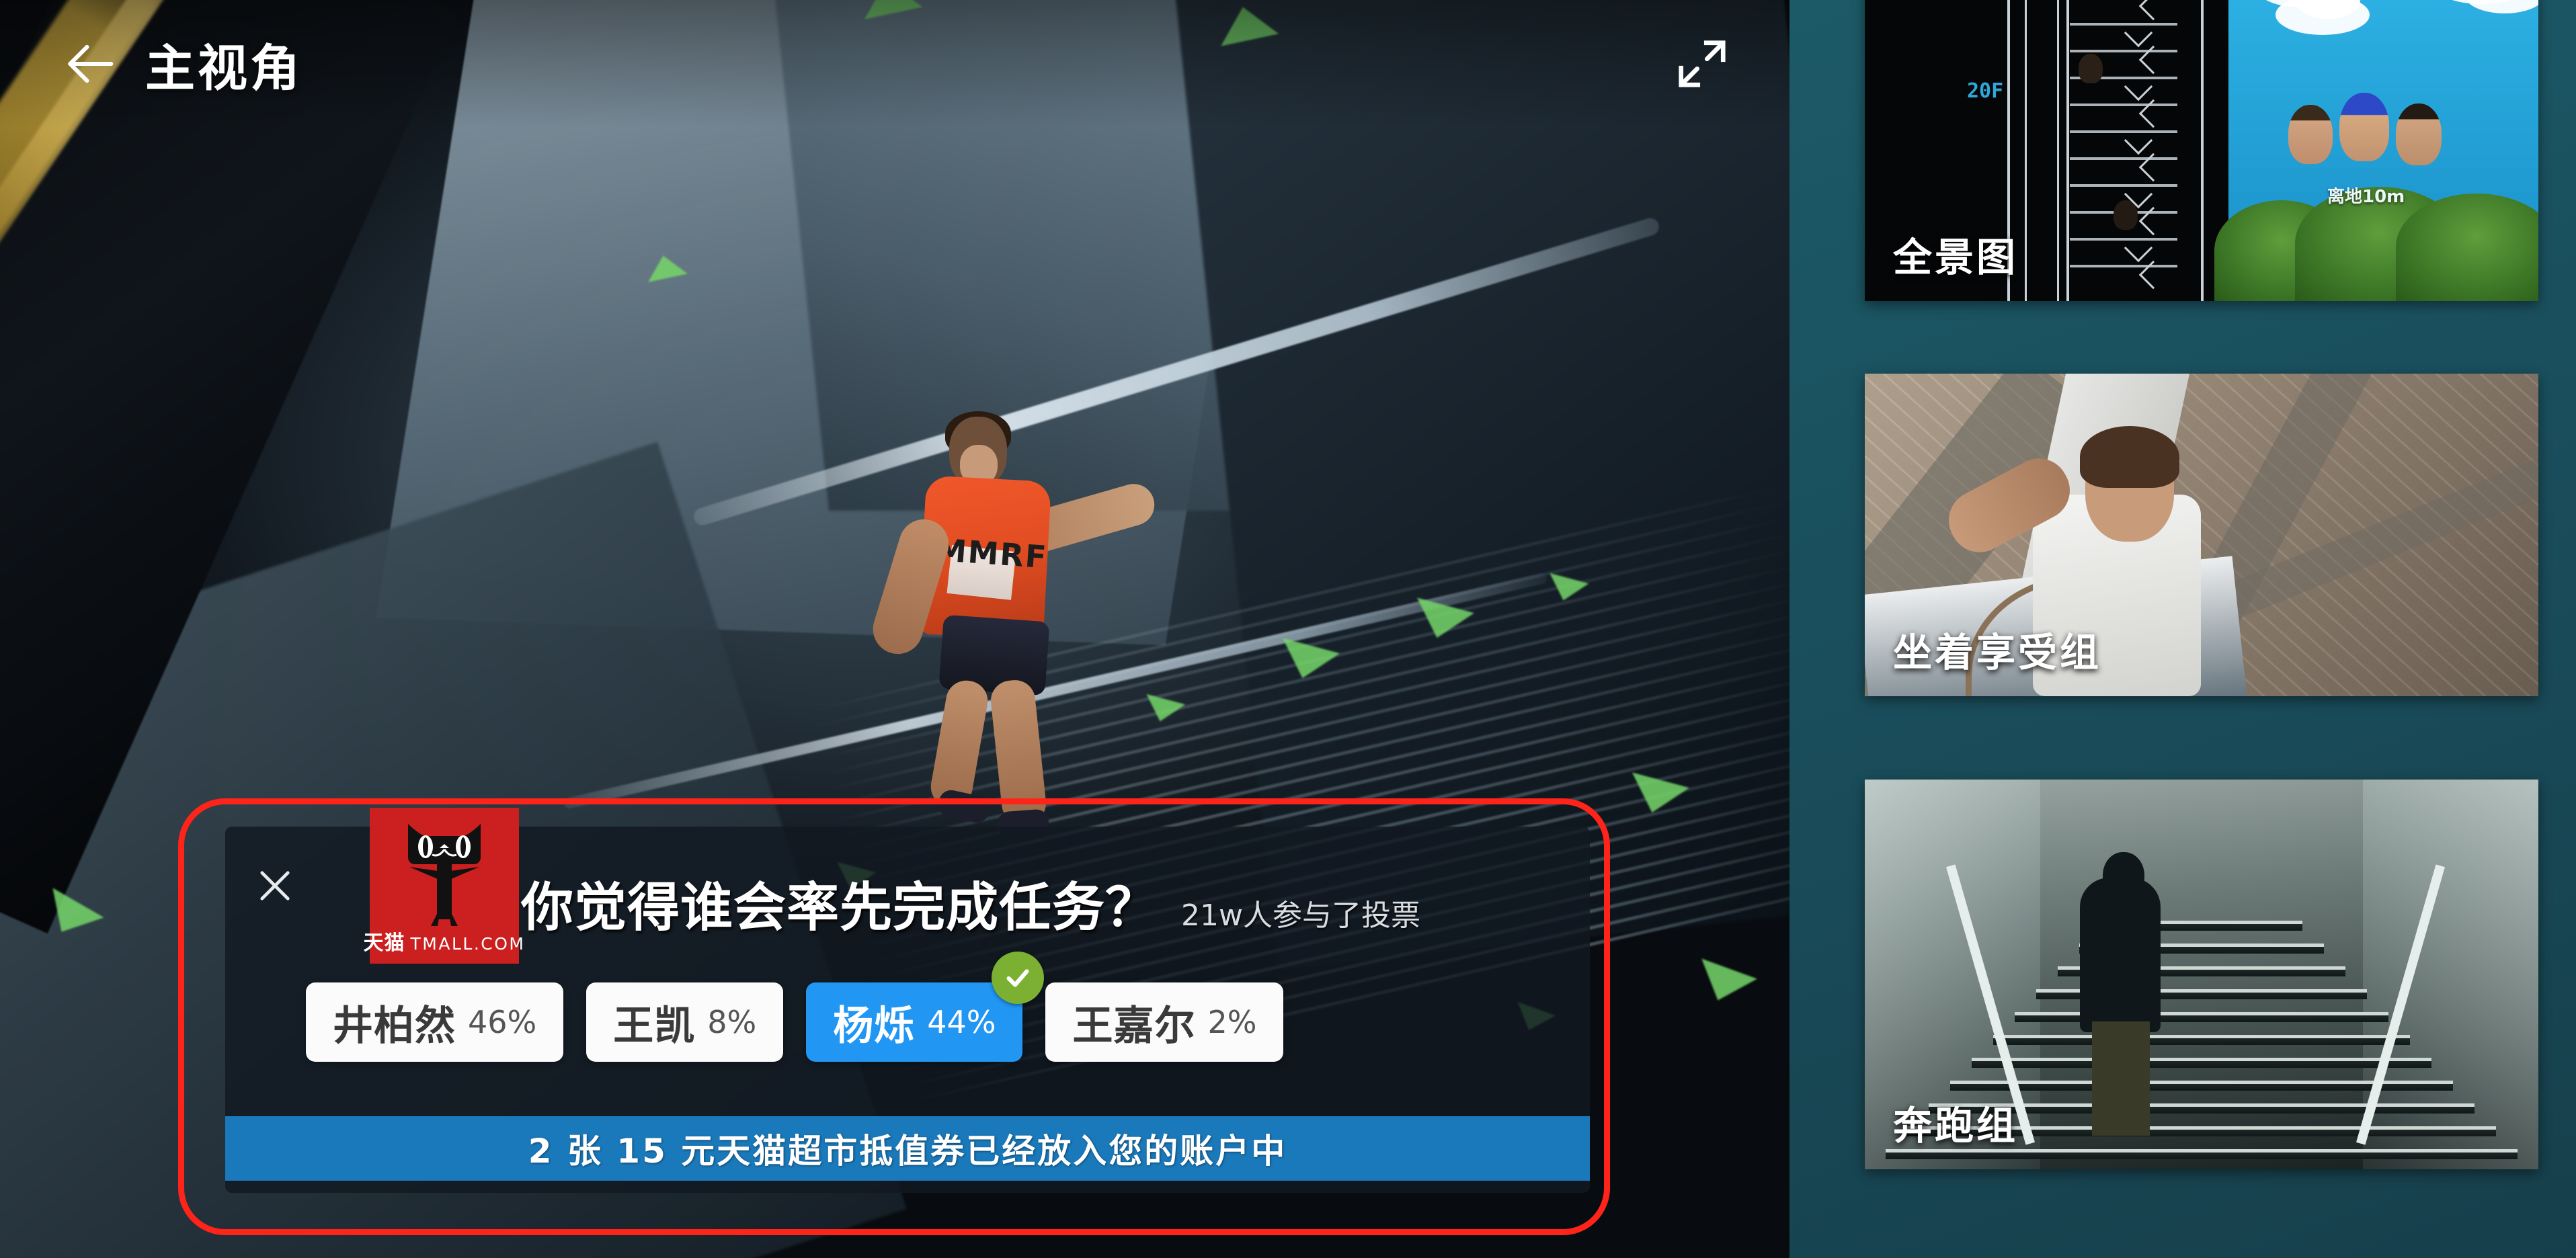  Describe the element at coordinates (874, 1026) in the screenshot. I see `vote-option-name: 杨烁` at that location.